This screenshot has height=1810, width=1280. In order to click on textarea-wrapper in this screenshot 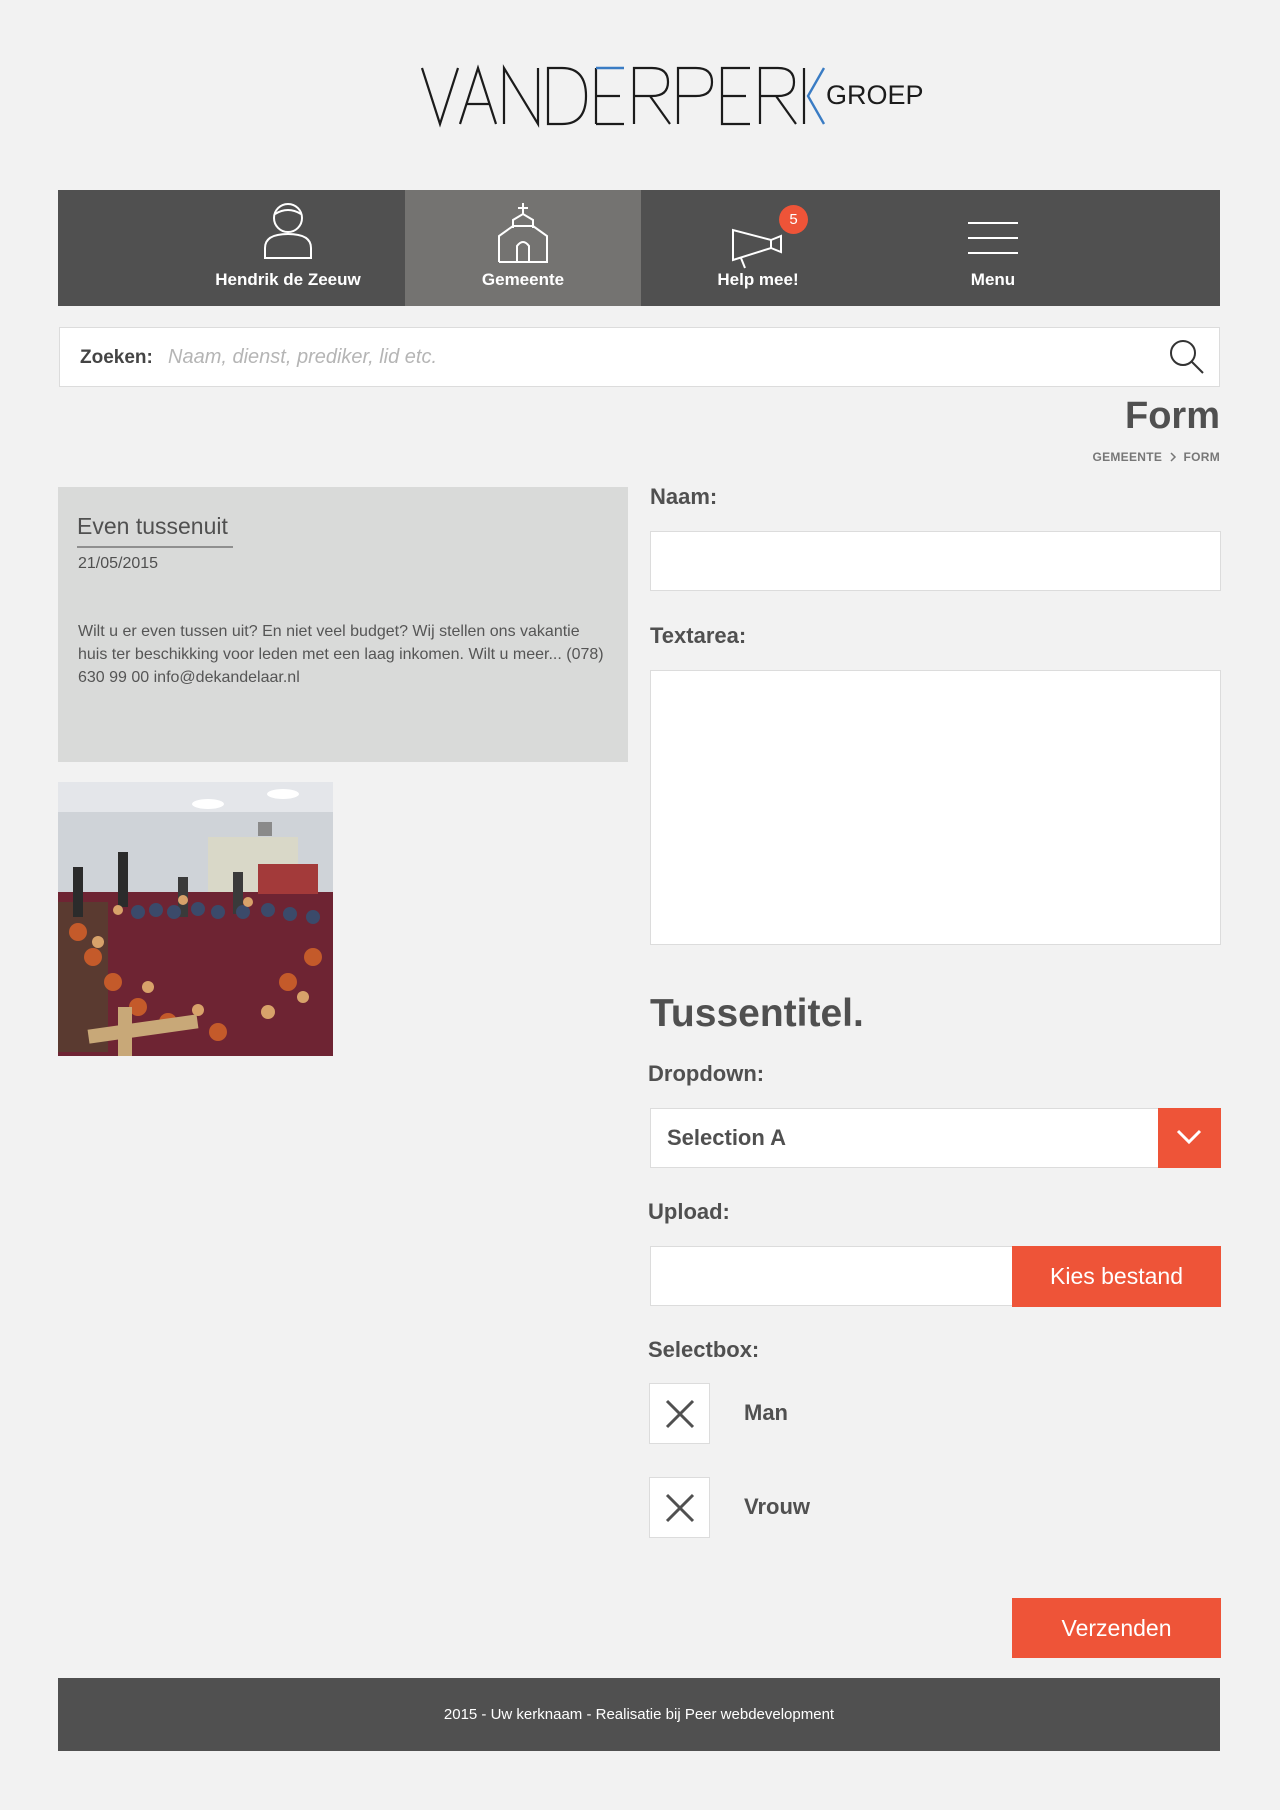, I will do `click(935, 807)`.